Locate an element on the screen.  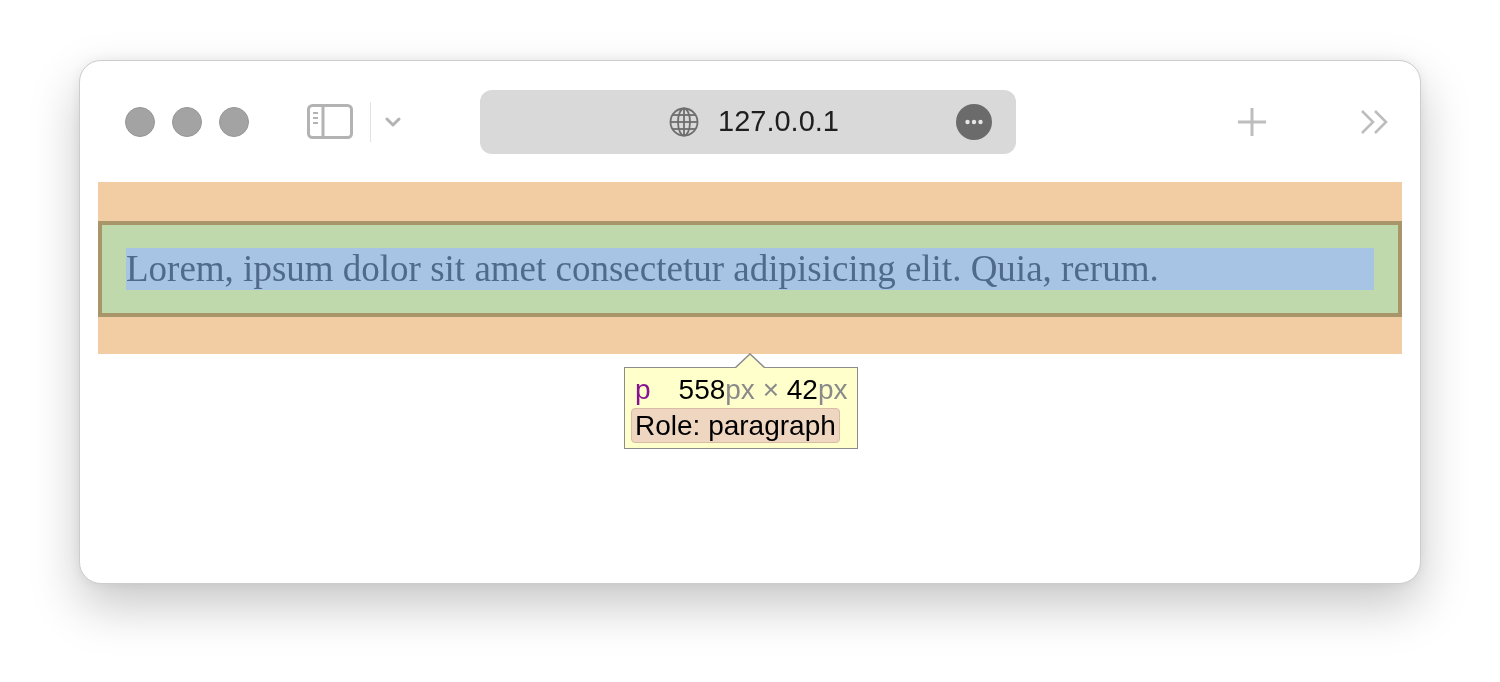
more-icon is located at coordinates (974, 121).